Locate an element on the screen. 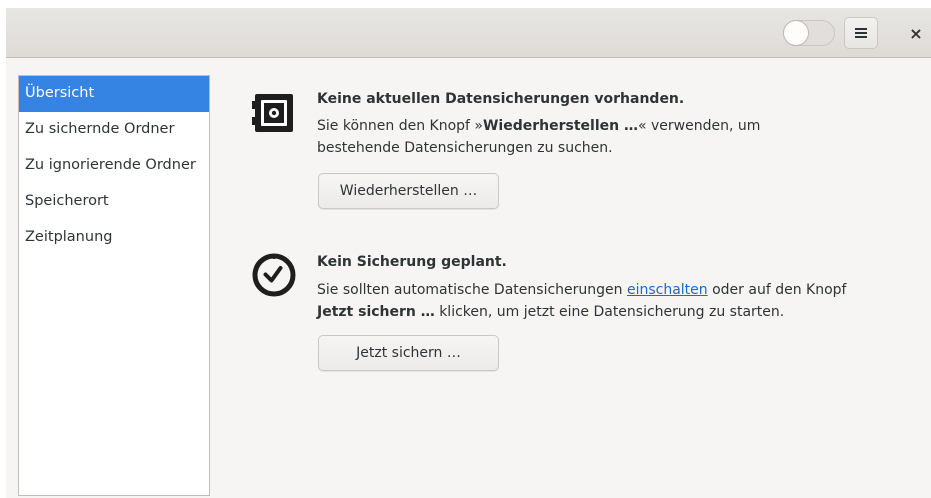 The image size is (931, 498). close-button: × is located at coordinates (916, 33).